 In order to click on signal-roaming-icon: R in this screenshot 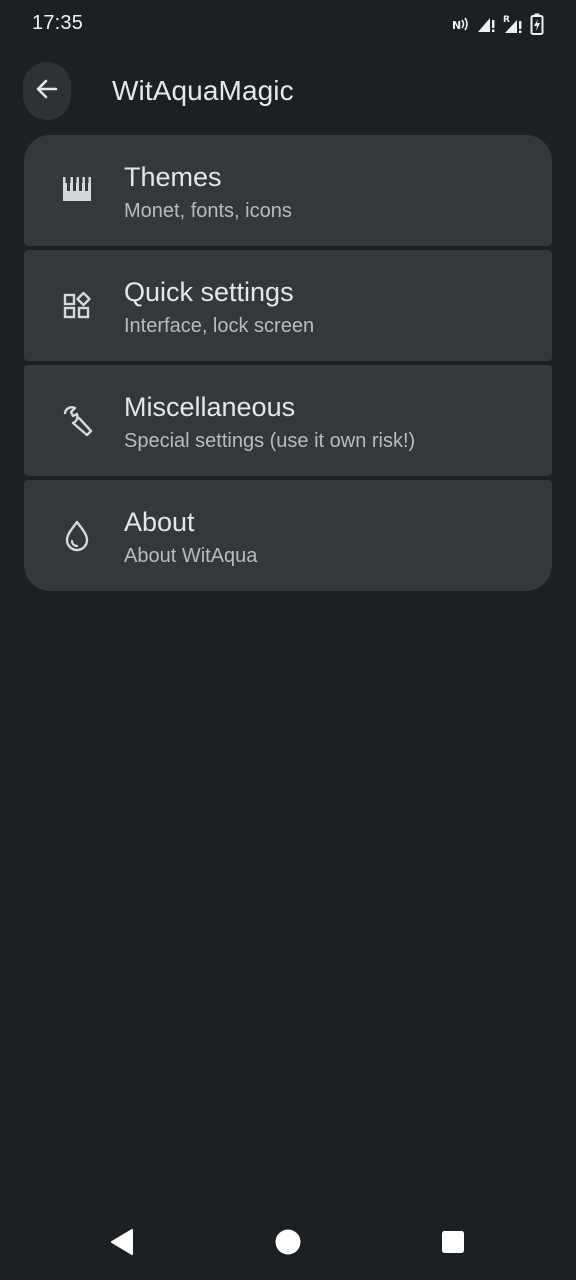, I will do `click(513, 24)`.